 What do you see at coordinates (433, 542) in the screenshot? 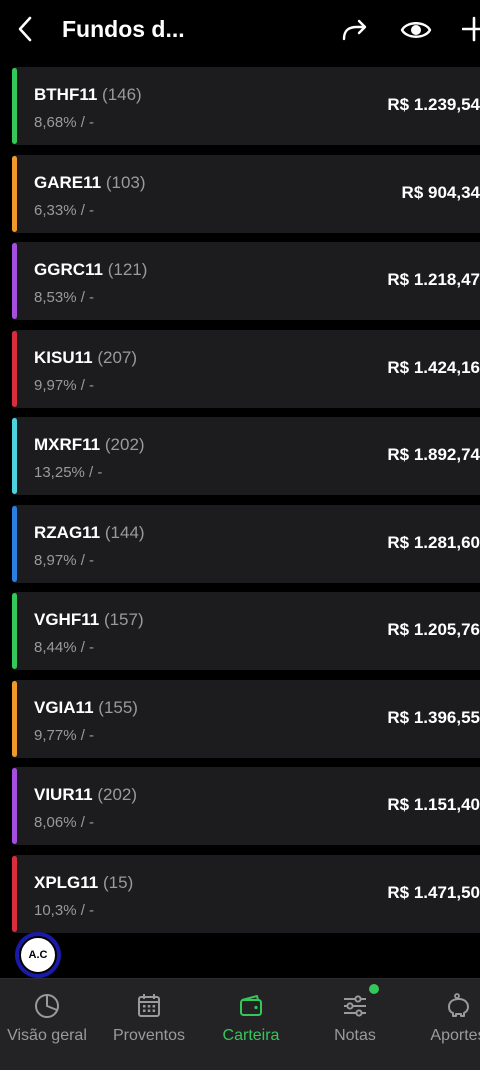
I see `fund-value: R$ 1.281,60` at bounding box center [433, 542].